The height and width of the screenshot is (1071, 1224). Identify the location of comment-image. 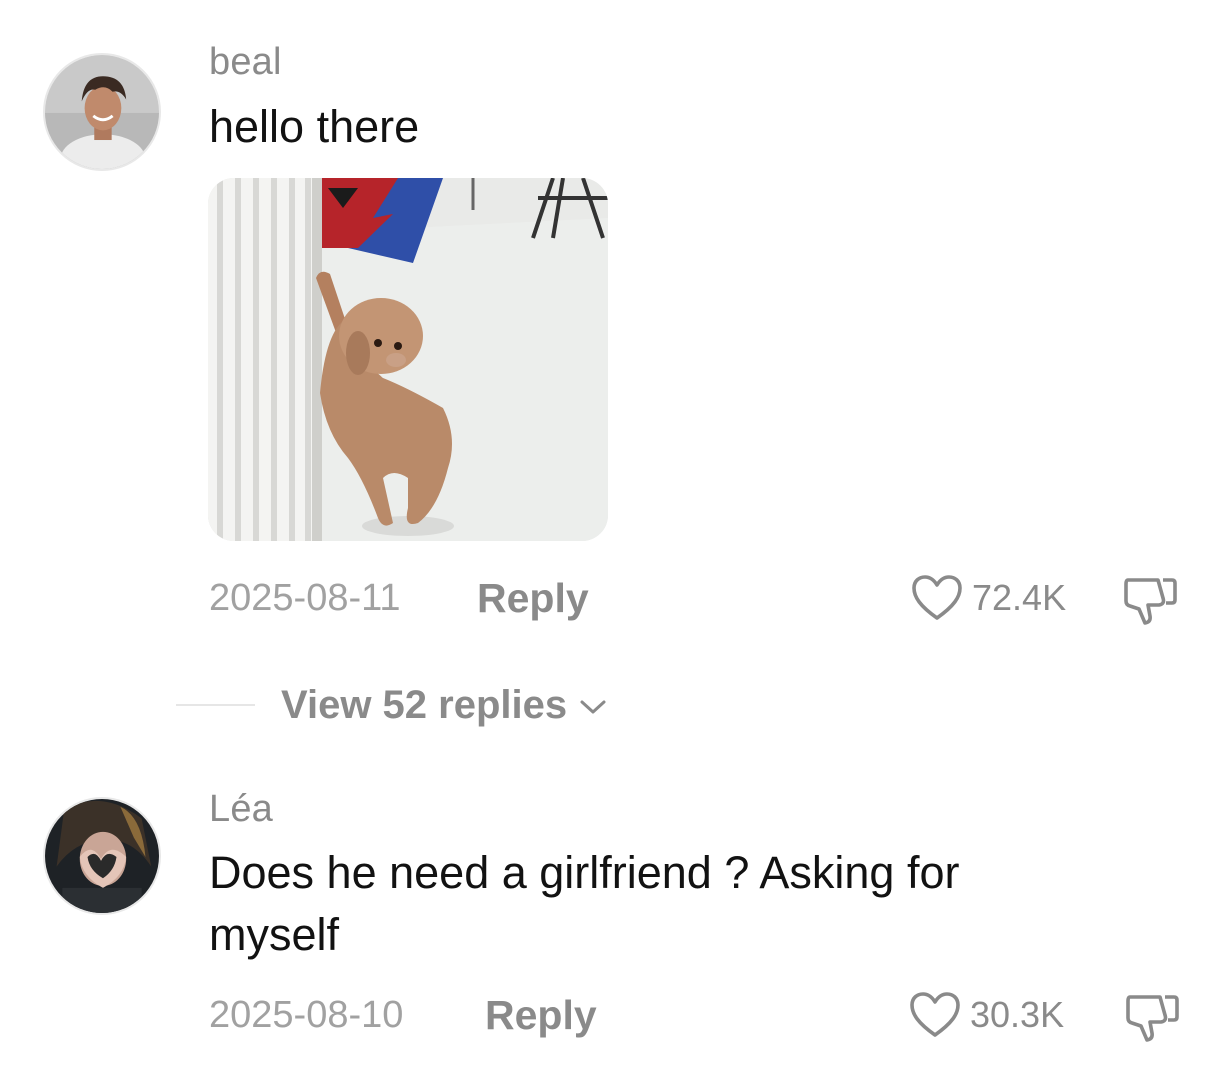
(408, 359).